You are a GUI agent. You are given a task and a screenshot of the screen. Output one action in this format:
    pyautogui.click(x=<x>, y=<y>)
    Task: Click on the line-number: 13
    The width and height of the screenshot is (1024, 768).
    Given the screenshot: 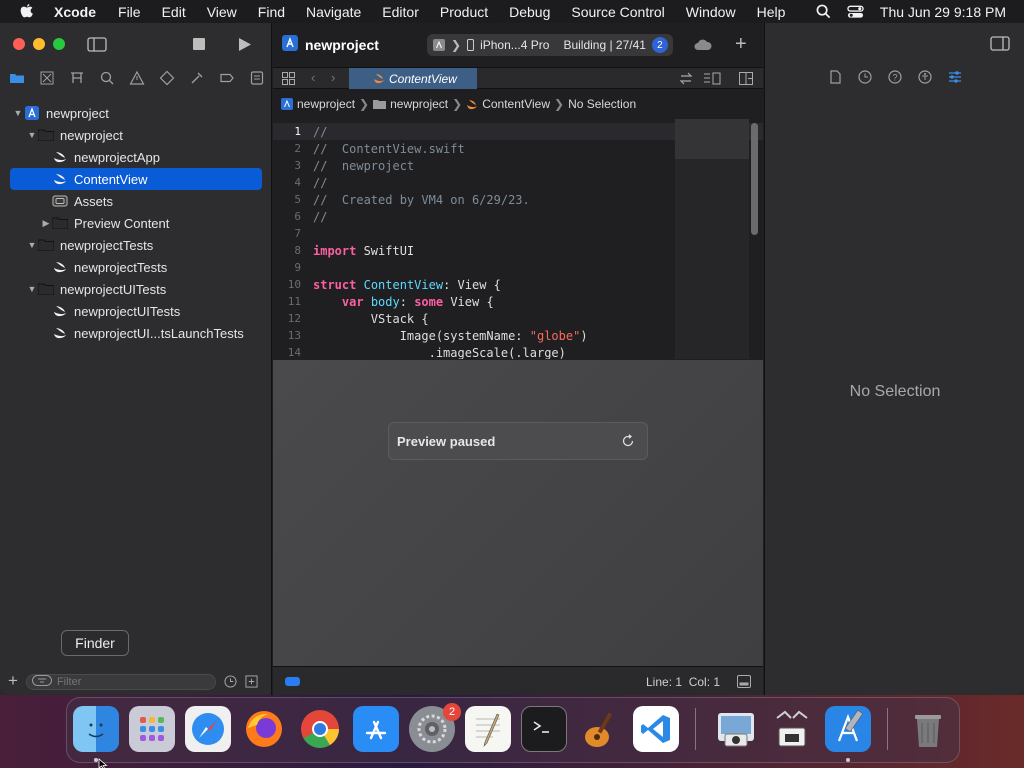 What is the action you would take?
    pyautogui.click(x=293, y=335)
    